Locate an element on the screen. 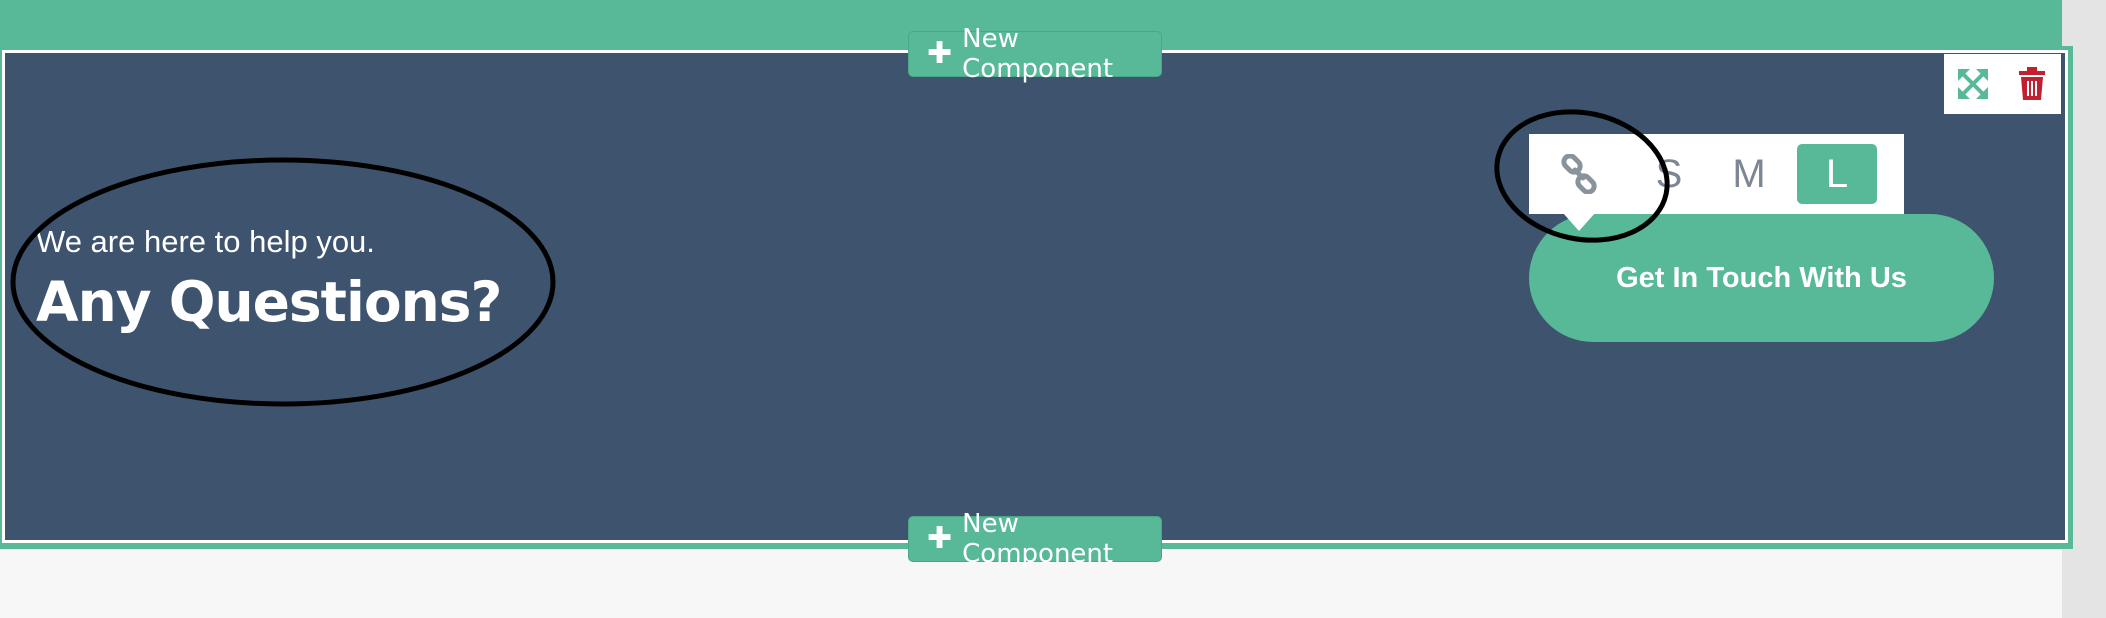 Image resolution: width=2106 pixels, height=618 pixels. new-component-button-bottom: ✚ New Component is located at coordinates (1035, 539).